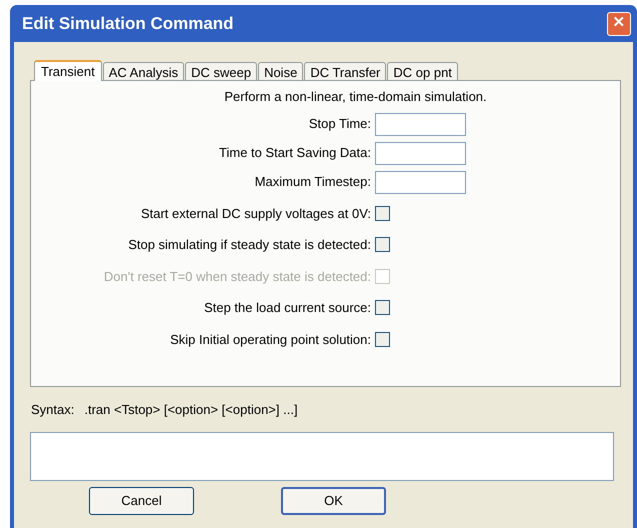 This screenshot has width=637, height=528. I want to click on tab: DC op pnt, so click(422, 71).